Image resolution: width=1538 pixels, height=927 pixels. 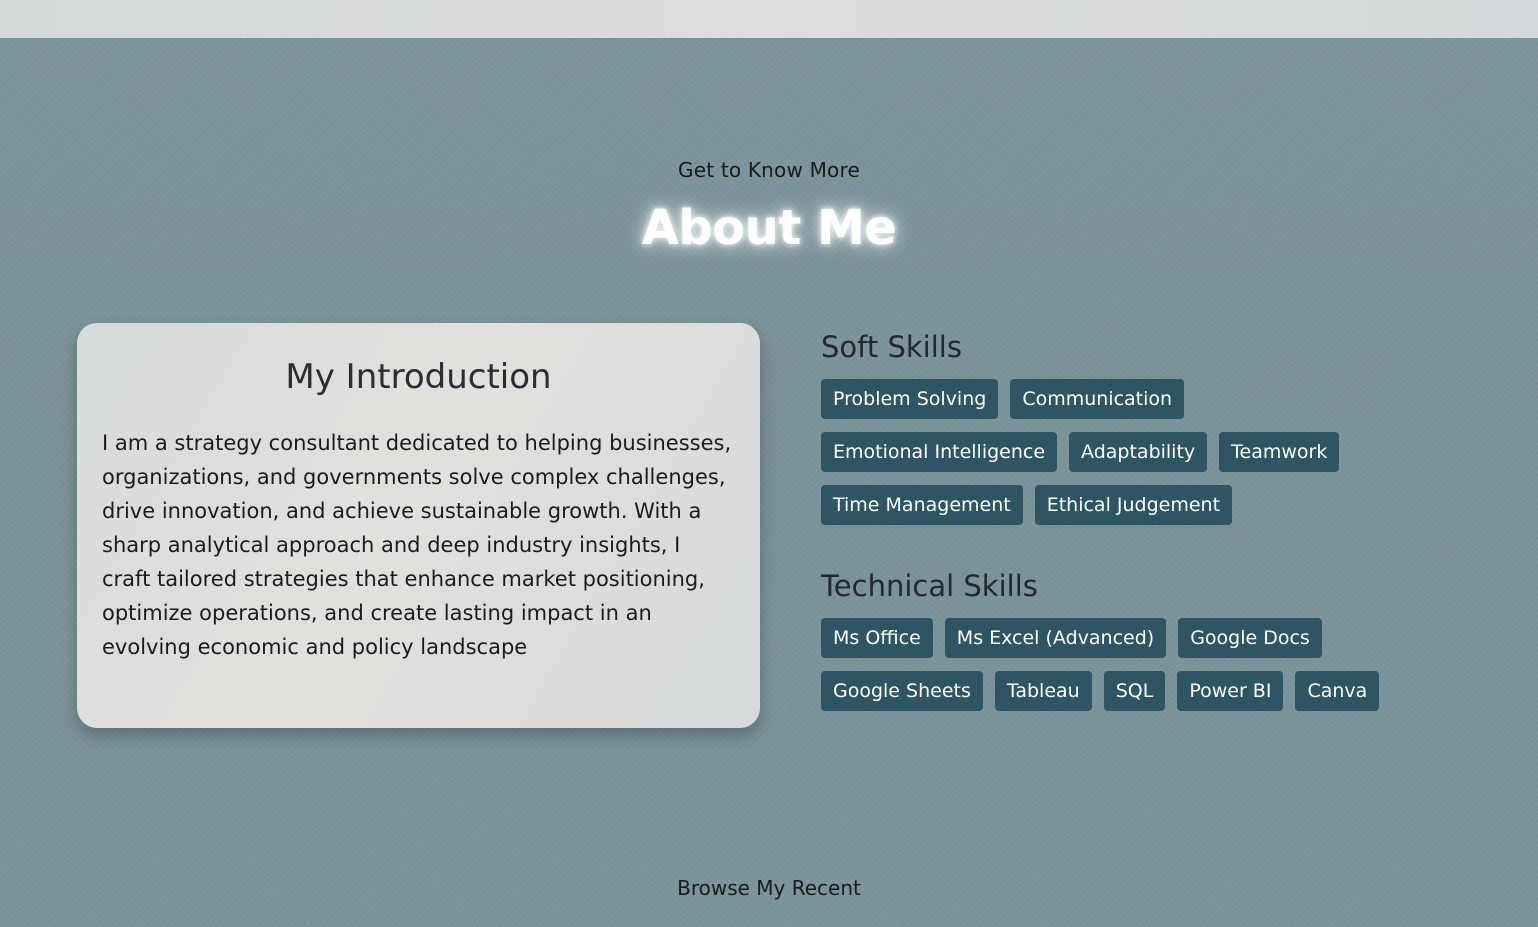 What do you see at coordinates (1055, 637) in the screenshot?
I see `skill-tag: Ms Excel (Advanced)` at bounding box center [1055, 637].